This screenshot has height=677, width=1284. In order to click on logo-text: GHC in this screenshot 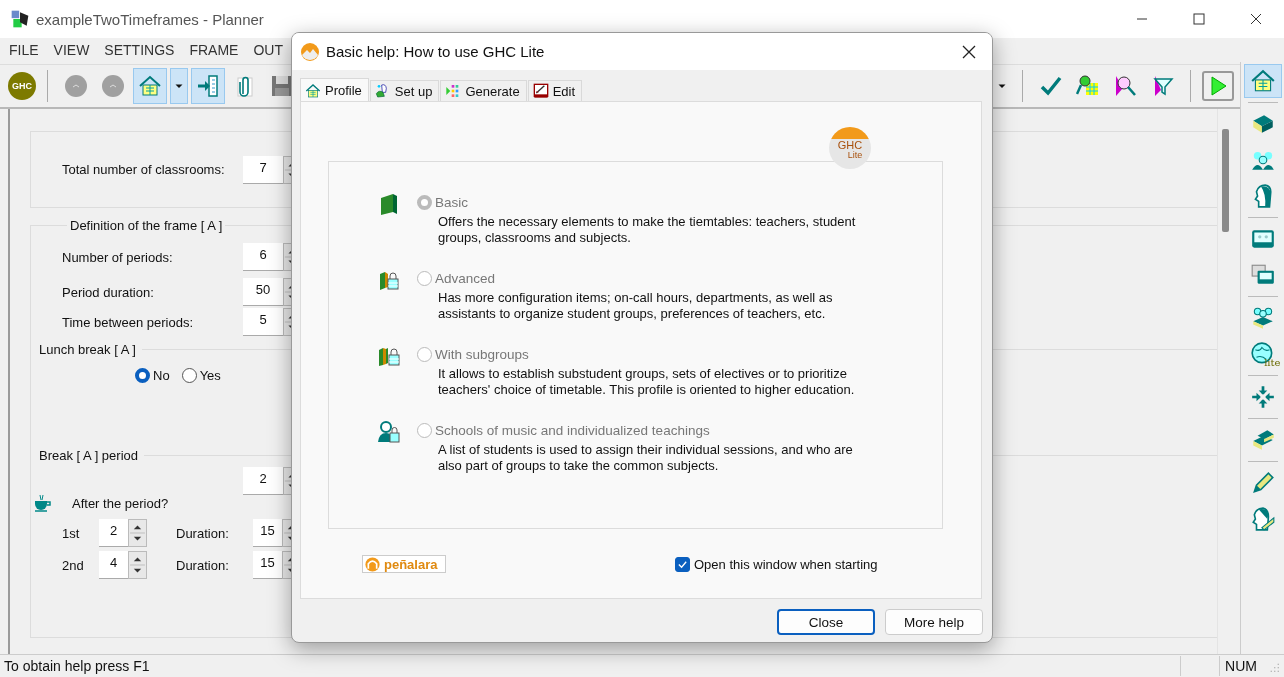, I will do `click(850, 145)`.